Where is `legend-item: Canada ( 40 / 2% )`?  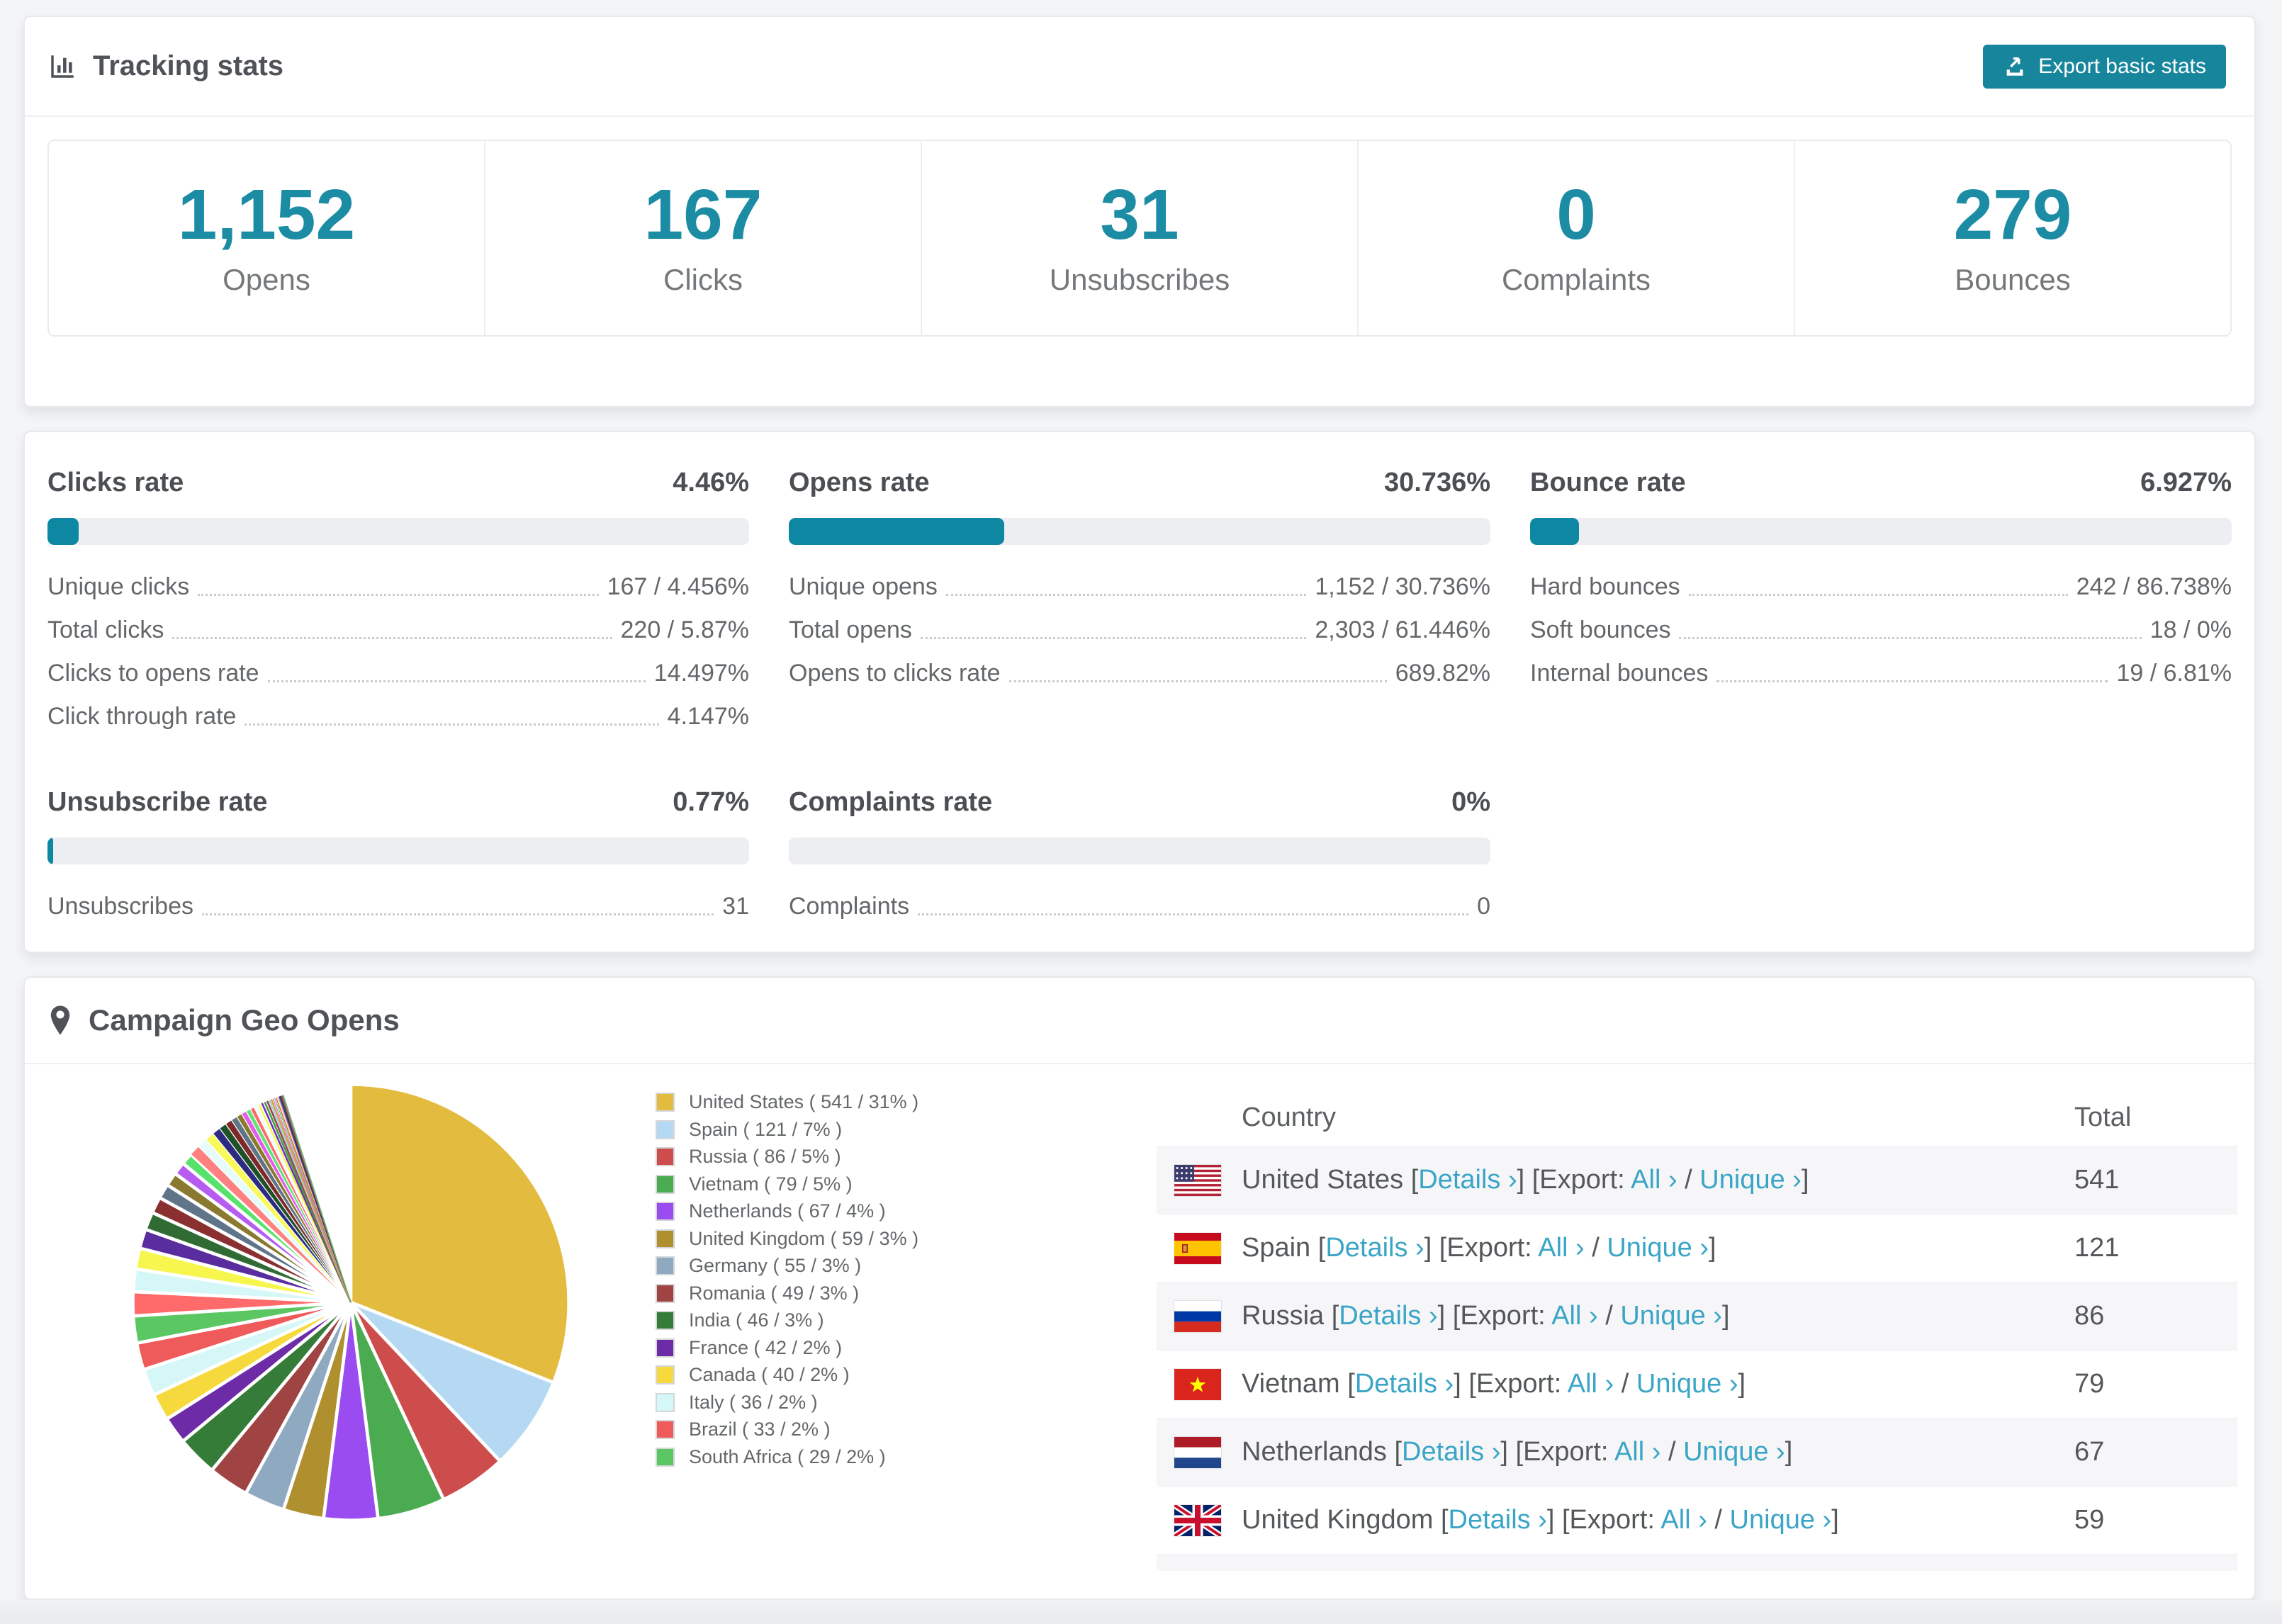
legend-item: Canada ( 40 / 2% ) is located at coordinates (787, 1375).